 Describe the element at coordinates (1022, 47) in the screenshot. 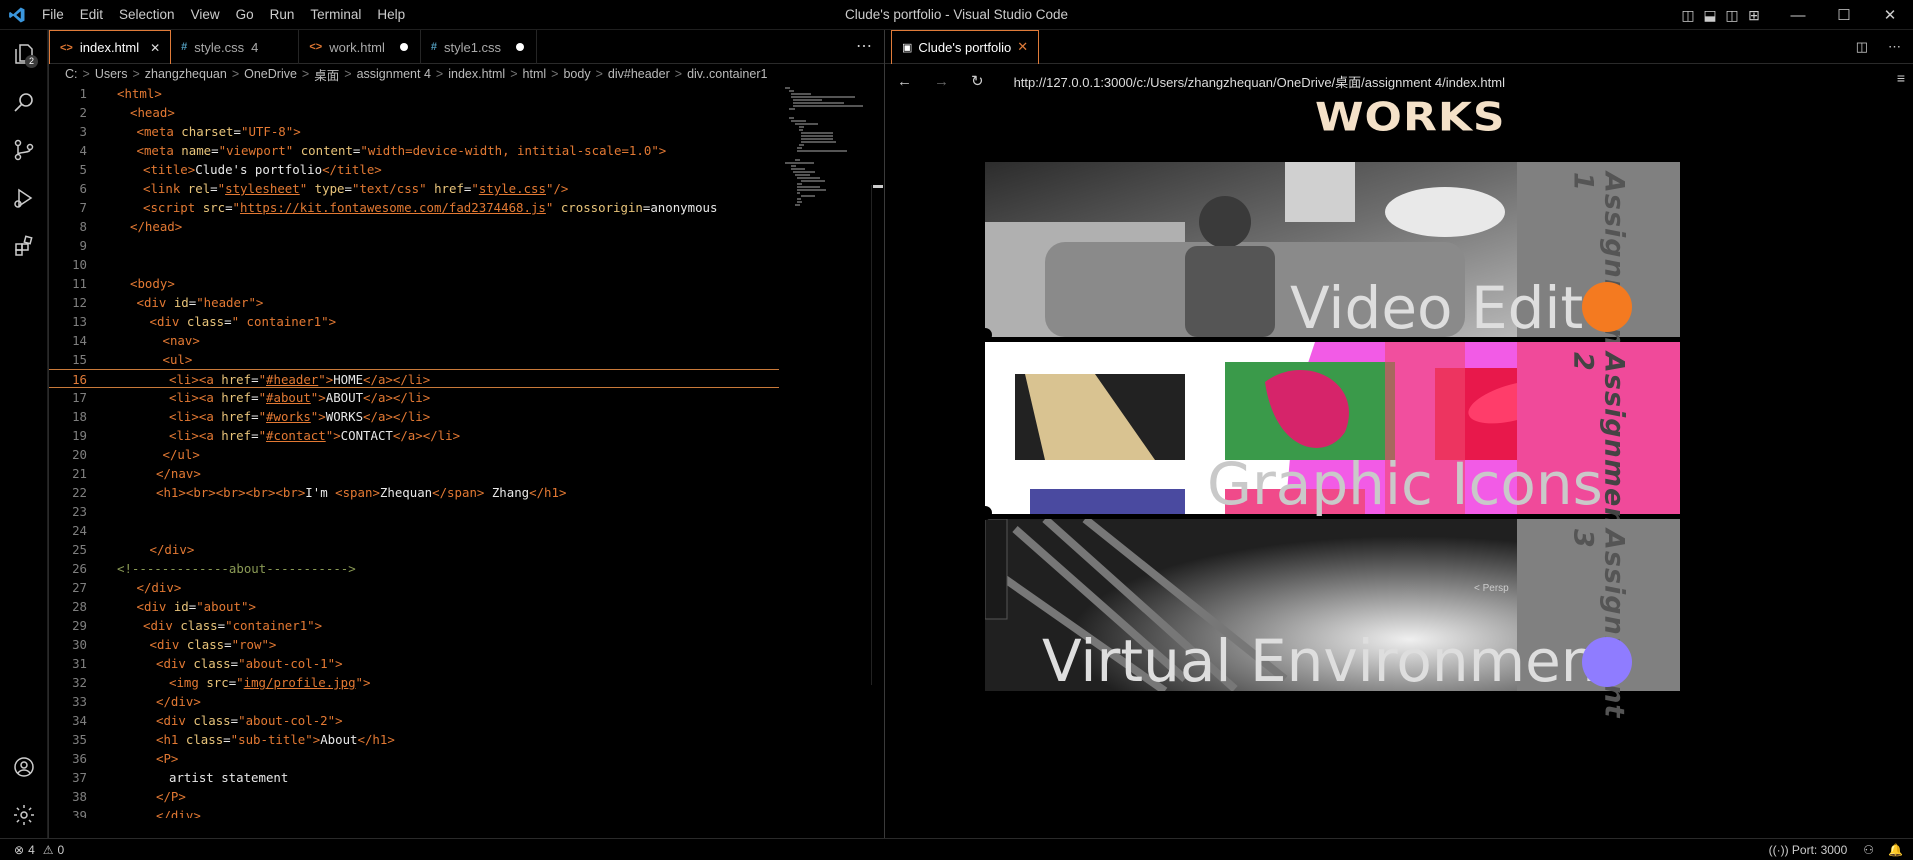

I see `close-preview-tab-icon: ✕` at that location.